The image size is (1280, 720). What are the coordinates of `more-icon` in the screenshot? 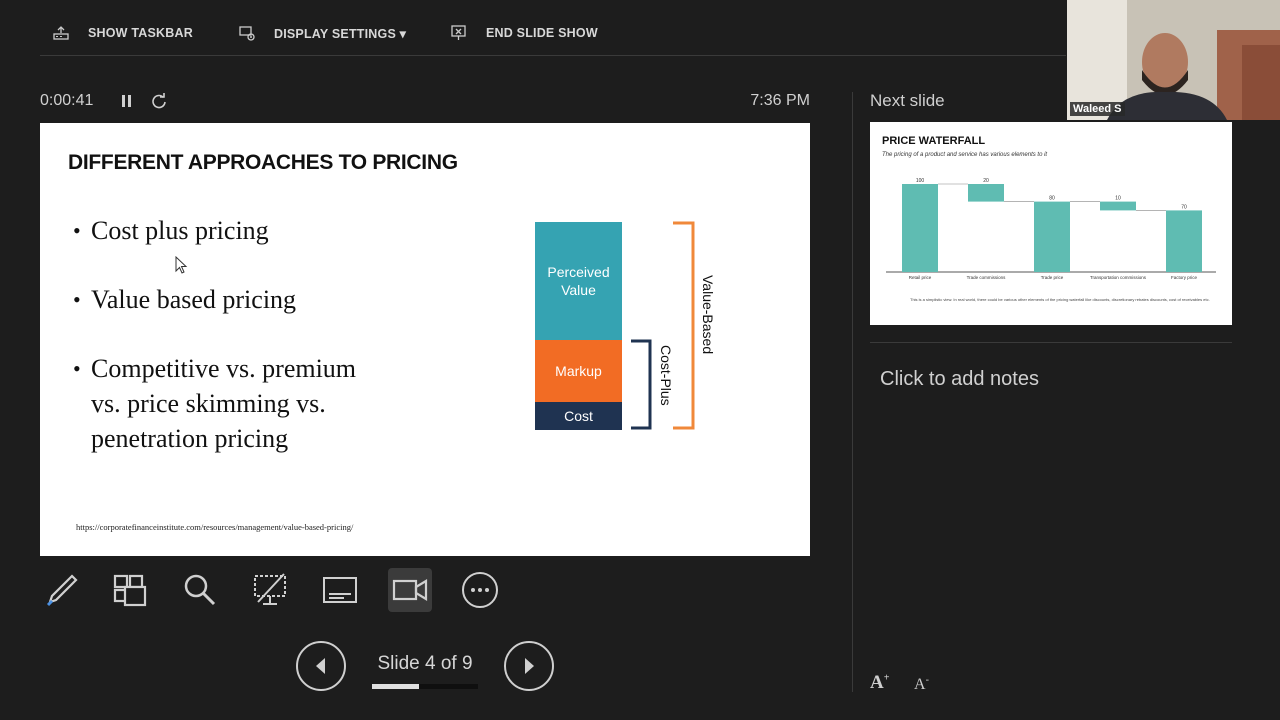 It's located at (480, 590).